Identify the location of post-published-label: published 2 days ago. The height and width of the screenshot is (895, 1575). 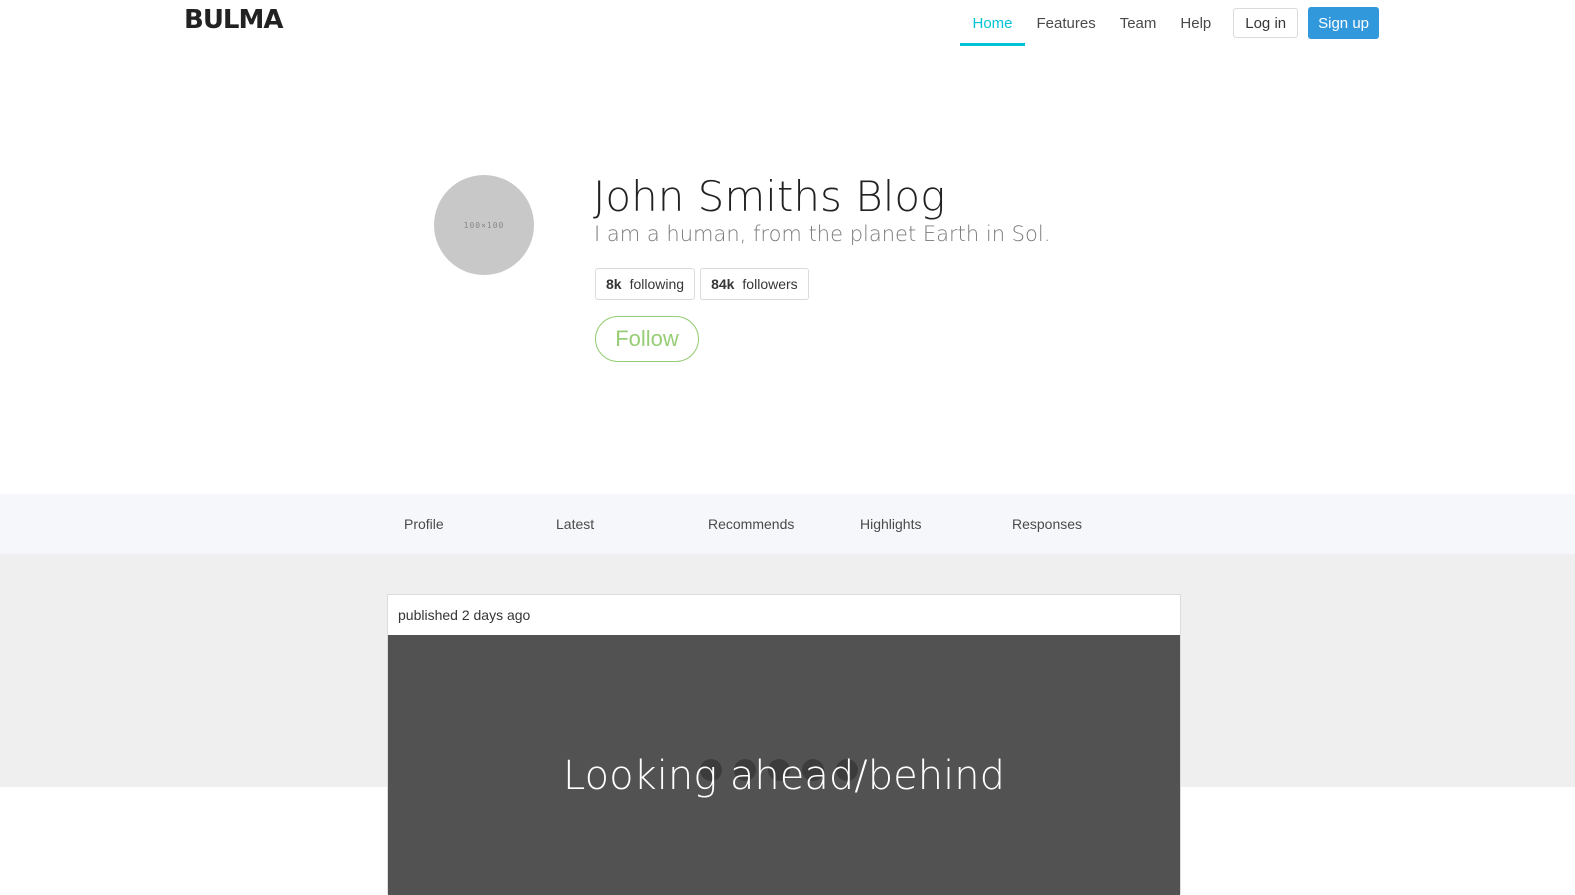
(784, 615).